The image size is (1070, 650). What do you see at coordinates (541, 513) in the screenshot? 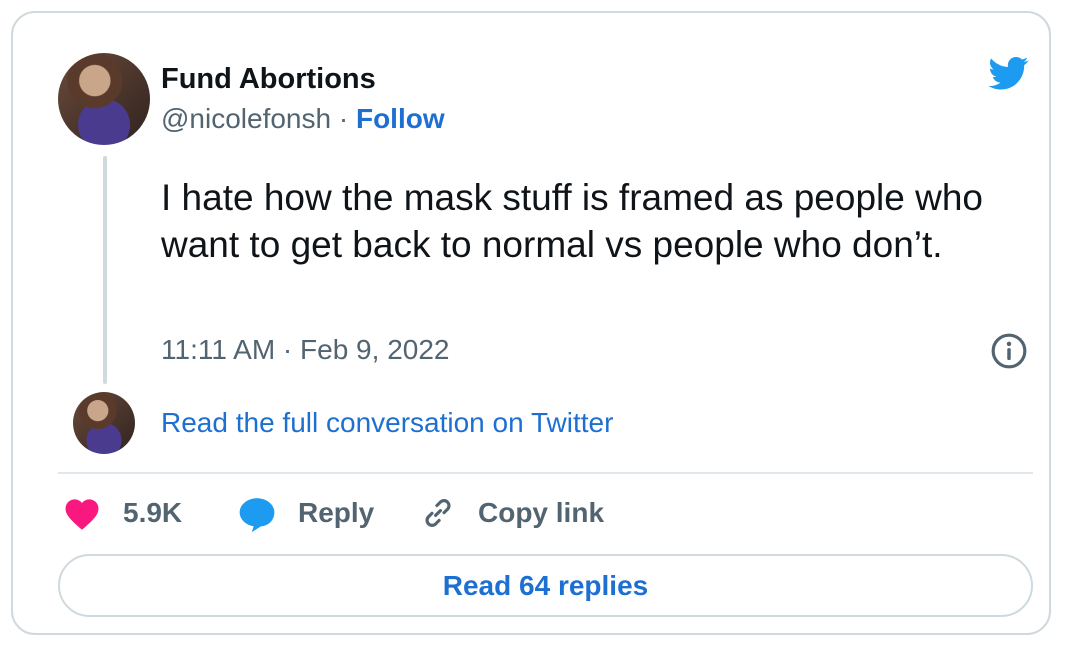
I see `copy-link-button: Copy link` at bounding box center [541, 513].